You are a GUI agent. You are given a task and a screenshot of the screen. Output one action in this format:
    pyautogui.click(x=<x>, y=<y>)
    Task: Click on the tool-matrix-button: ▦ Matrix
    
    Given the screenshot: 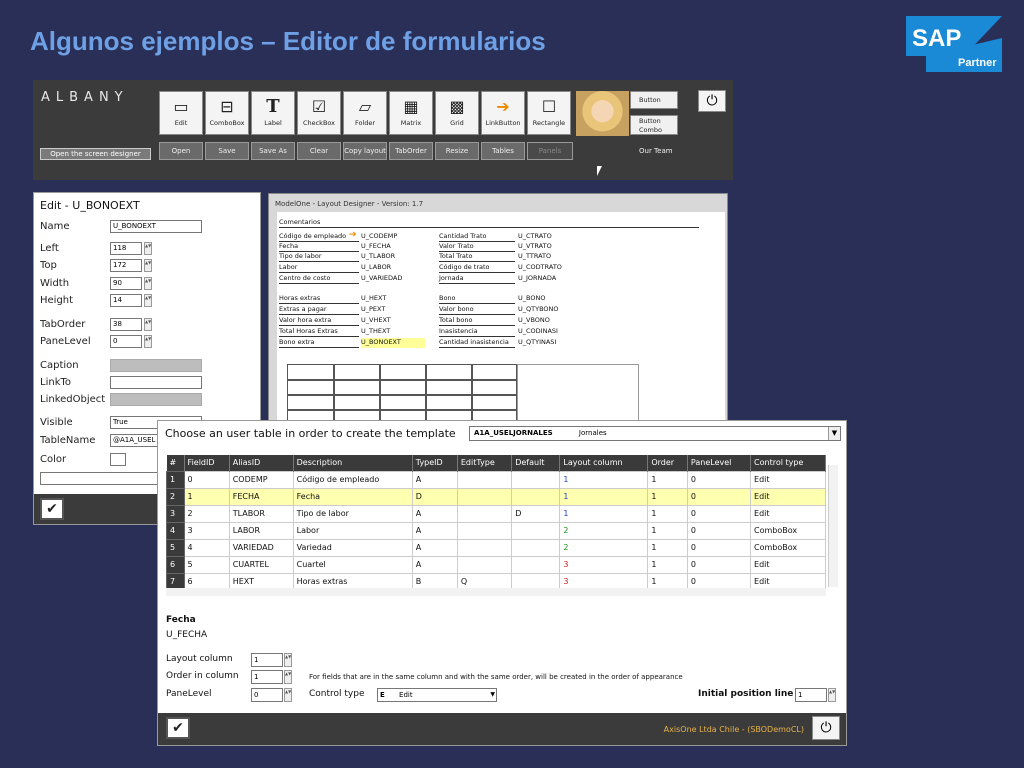 What is the action you would take?
    pyautogui.click(x=411, y=113)
    